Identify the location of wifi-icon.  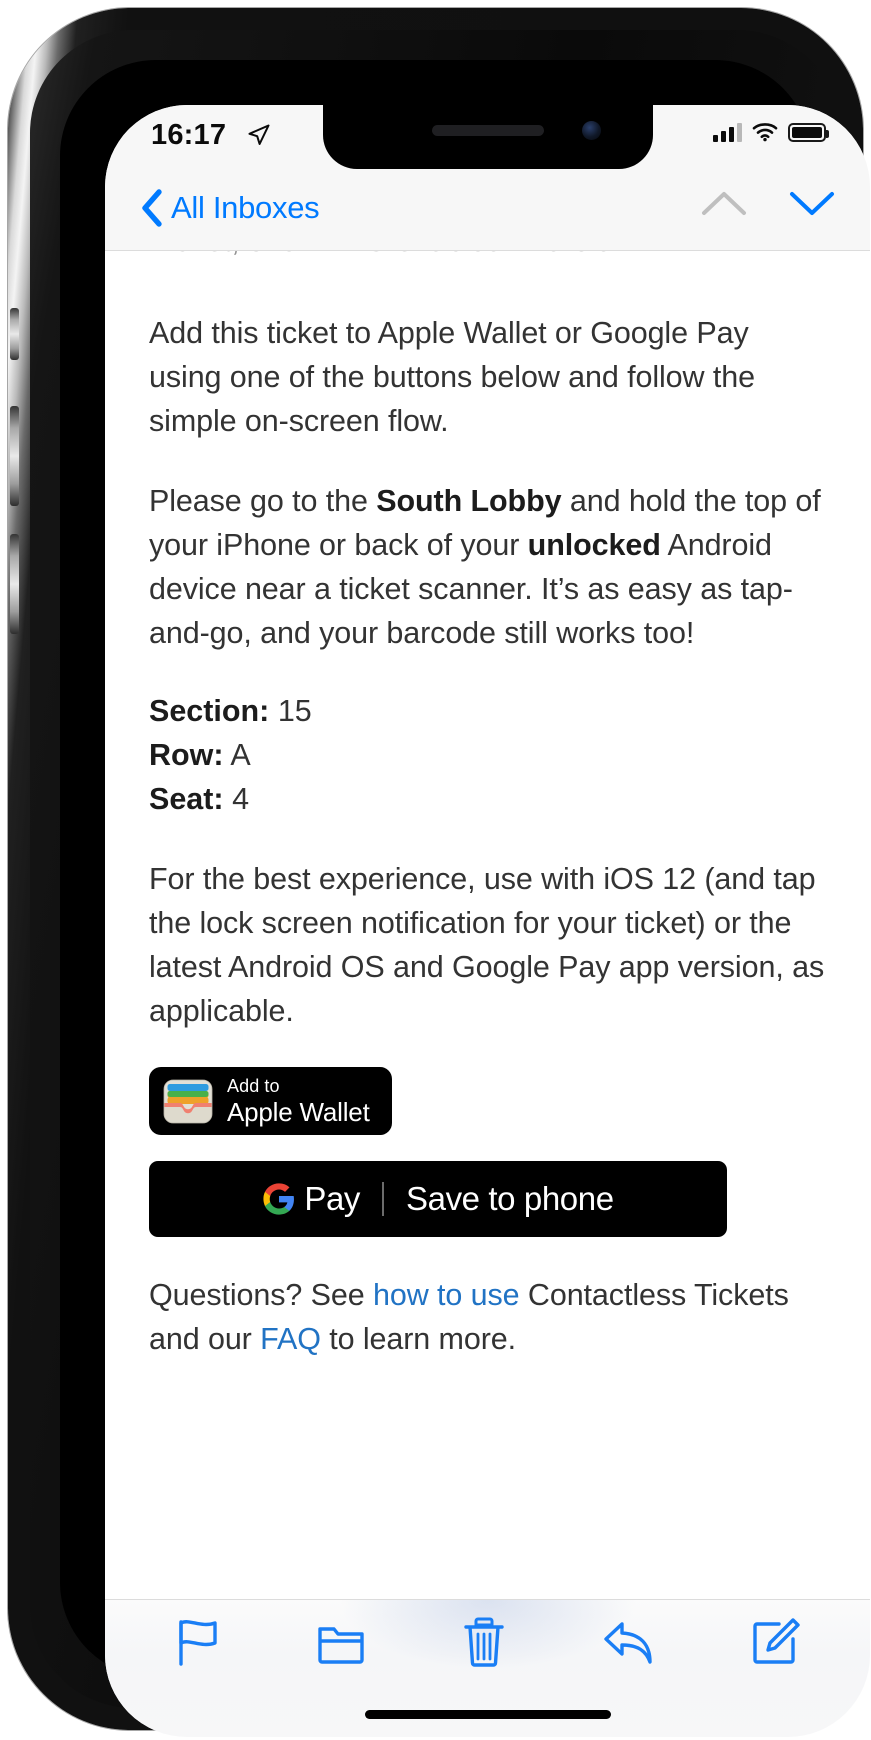
(765, 132).